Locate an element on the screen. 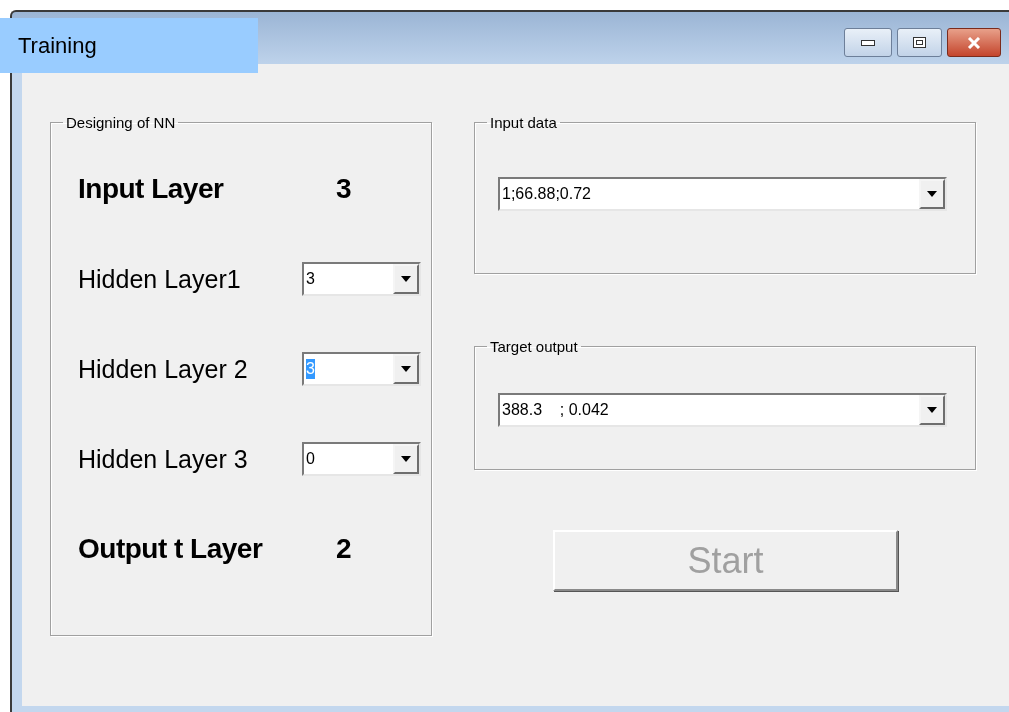  close-button is located at coordinates (974, 42).